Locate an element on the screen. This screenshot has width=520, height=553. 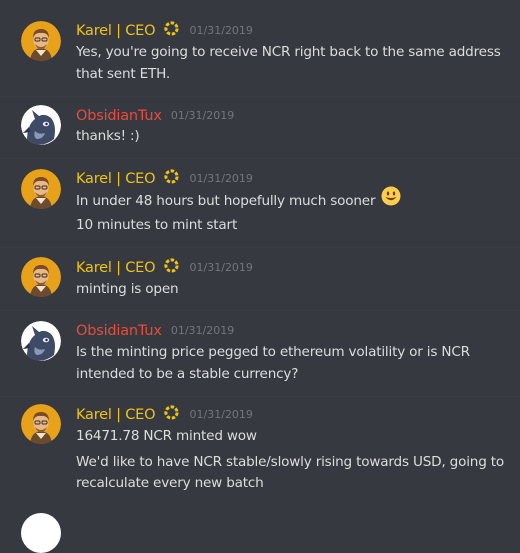
smiley-emoji-icon is located at coordinates (391, 199).